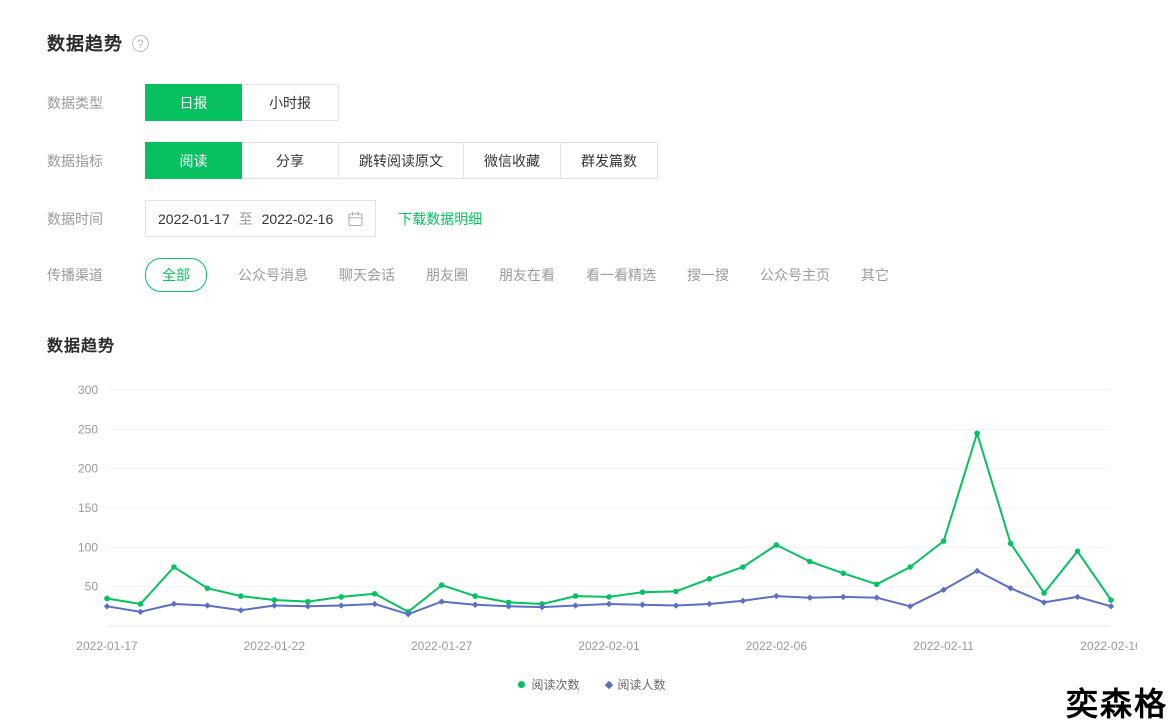  What do you see at coordinates (527, 275) in the screenshot?
I see `channel-option-4: 朋友在看` at bounding box center [527, 275].